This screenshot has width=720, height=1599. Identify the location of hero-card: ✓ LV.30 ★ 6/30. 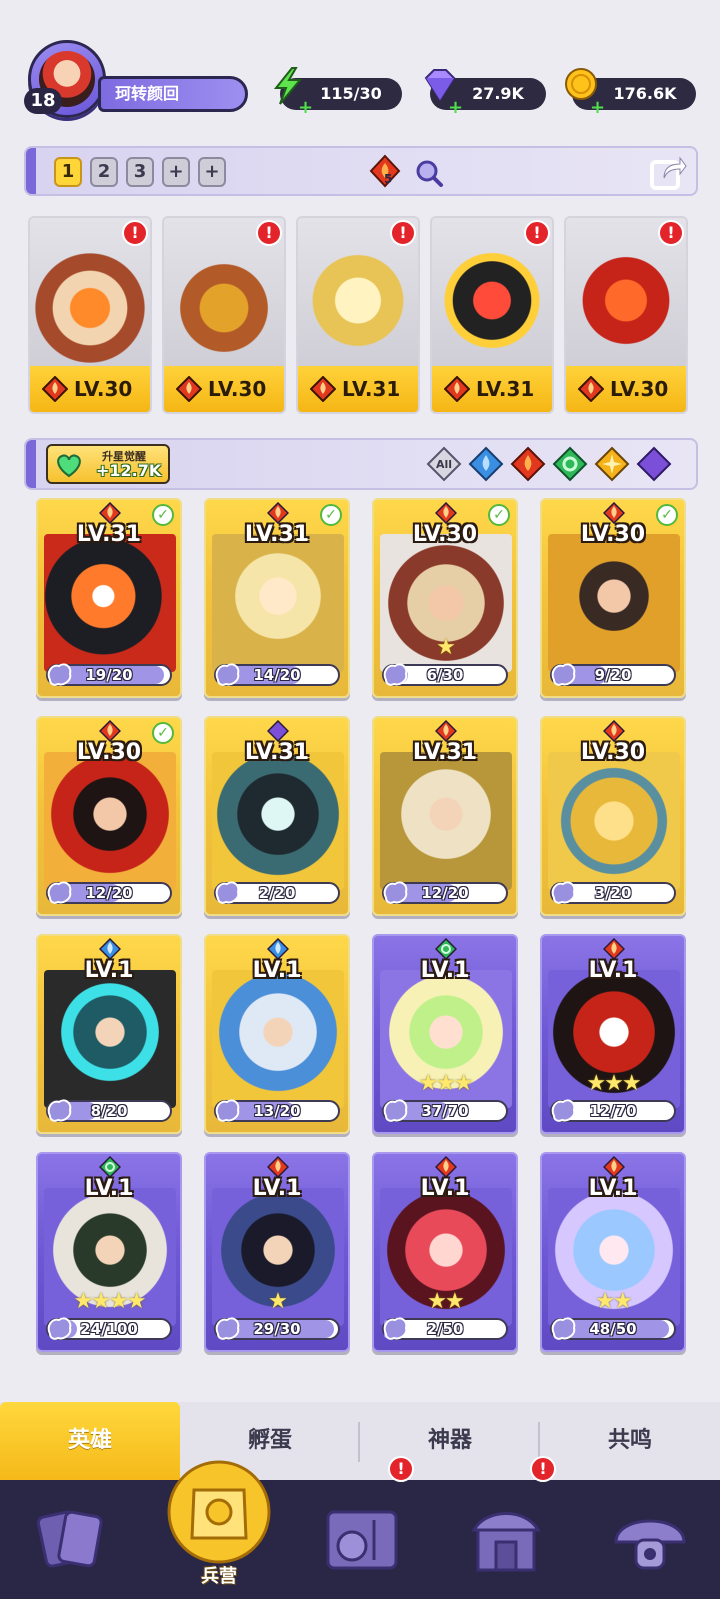
(445, 598).